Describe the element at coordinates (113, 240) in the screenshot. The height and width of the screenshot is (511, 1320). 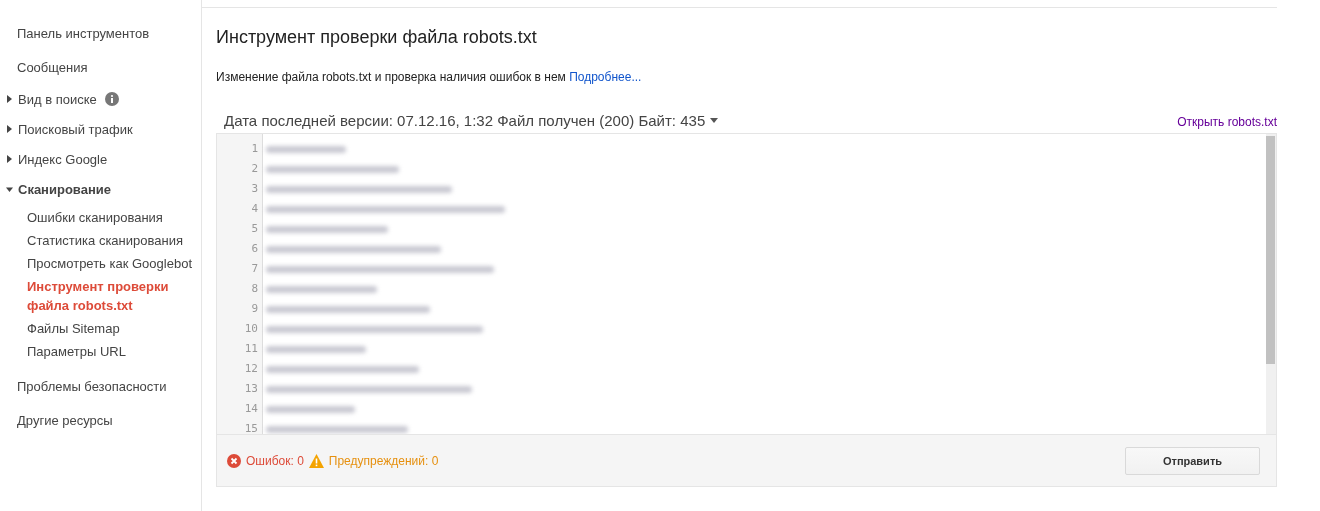
I see `sidebar-item: Статистика сканирования` at that location.